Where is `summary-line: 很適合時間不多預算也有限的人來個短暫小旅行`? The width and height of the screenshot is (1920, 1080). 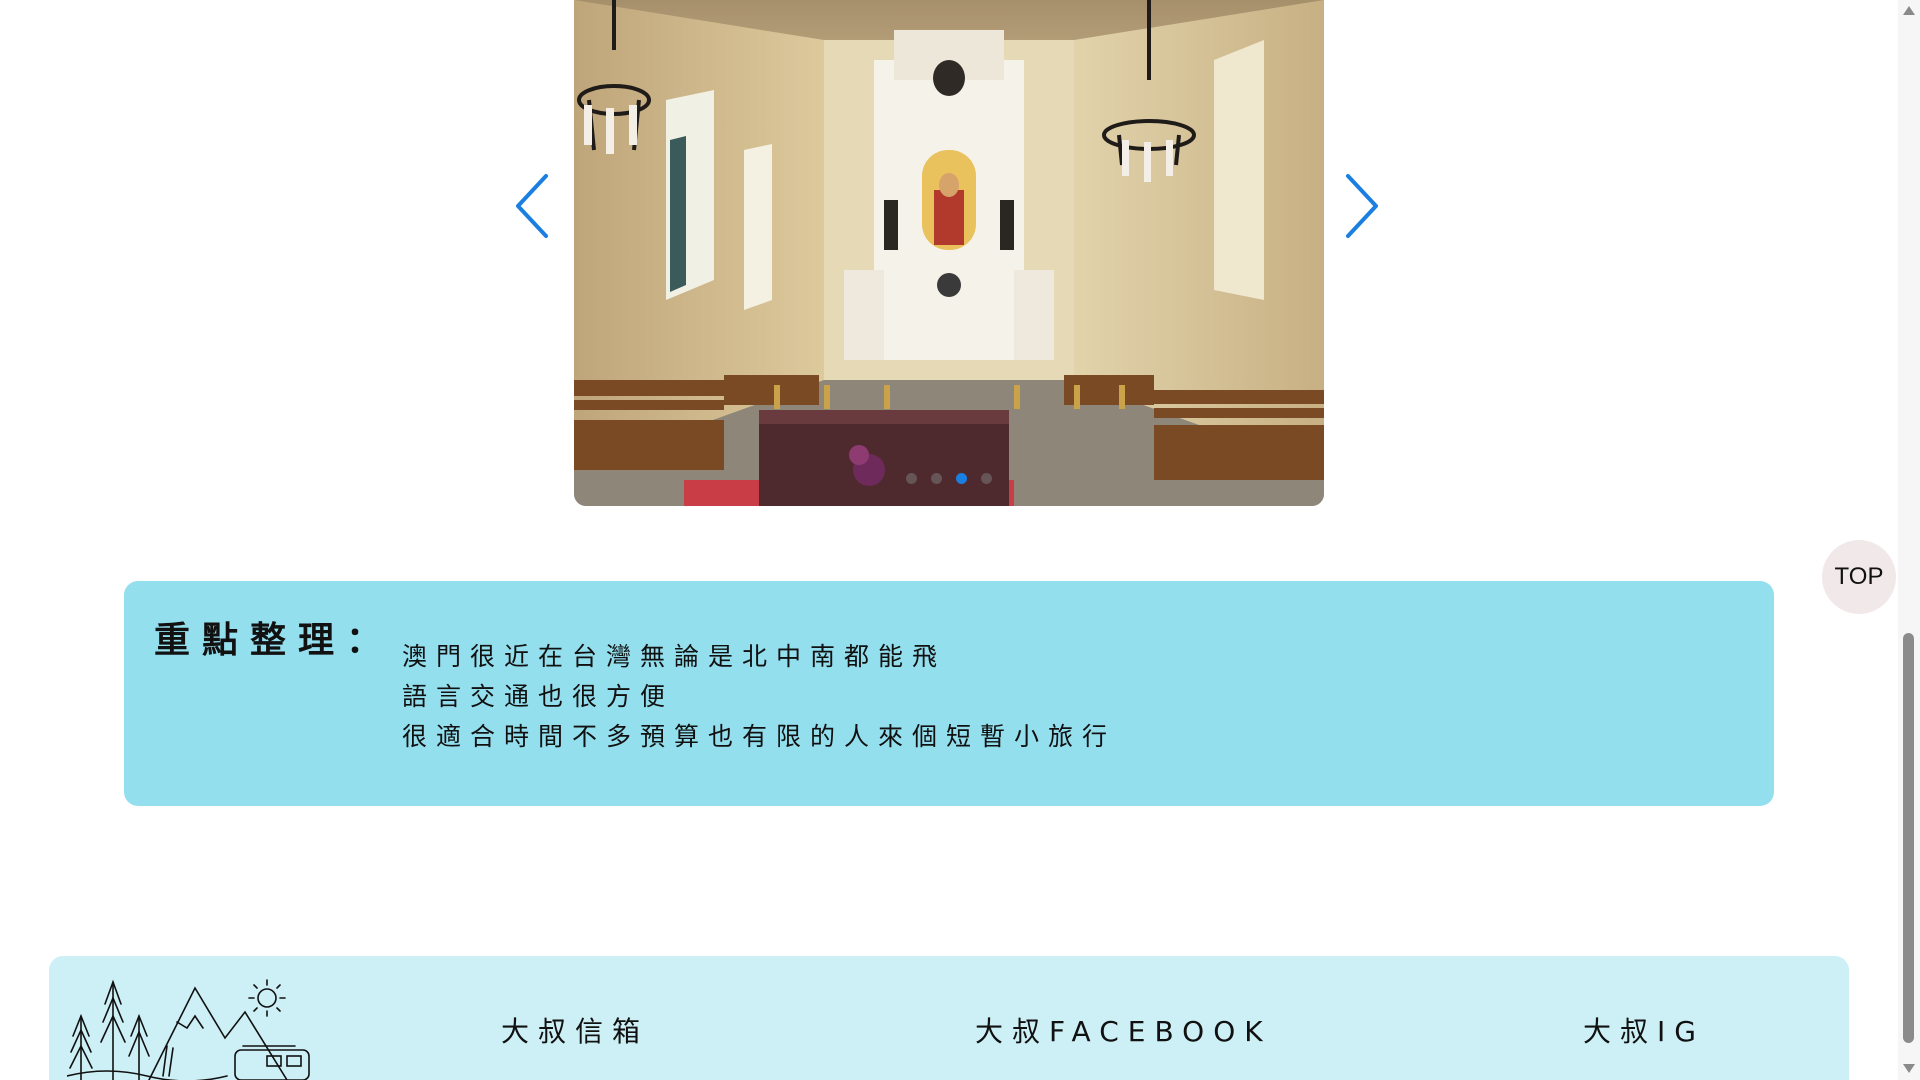 summary-line: 很適合時間不多預算也有限的人來個短暫小旅行 is located at coordinates (759, 736).